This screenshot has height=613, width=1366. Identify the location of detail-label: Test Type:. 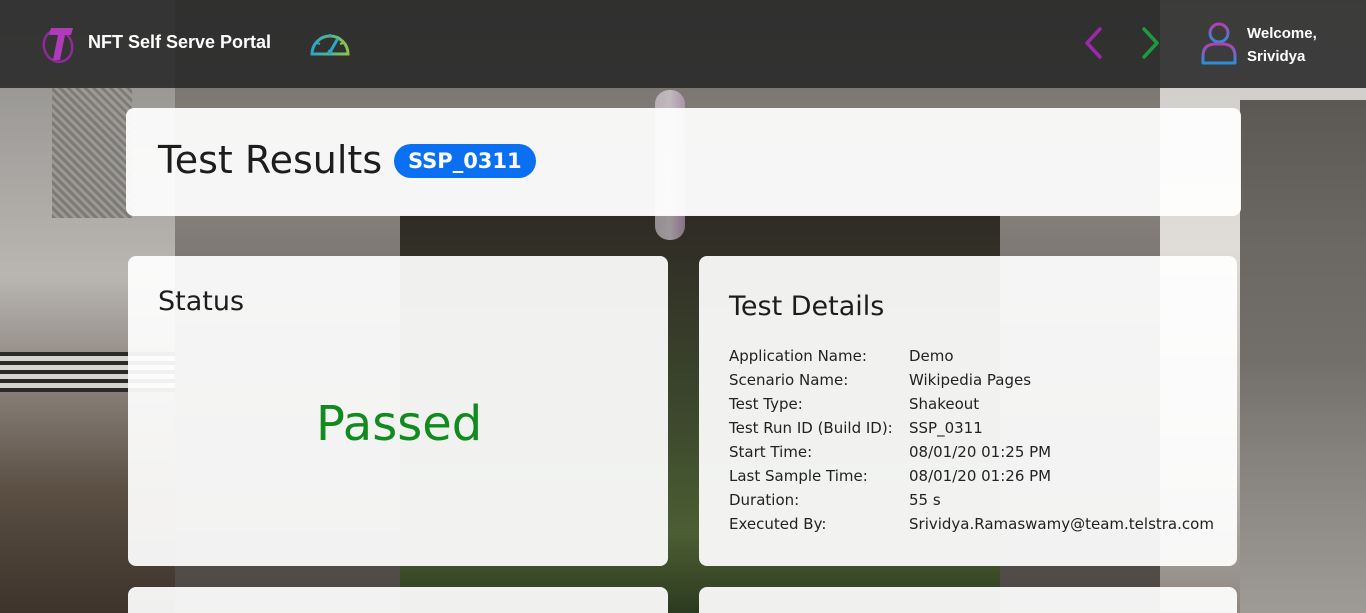
(766, 404).